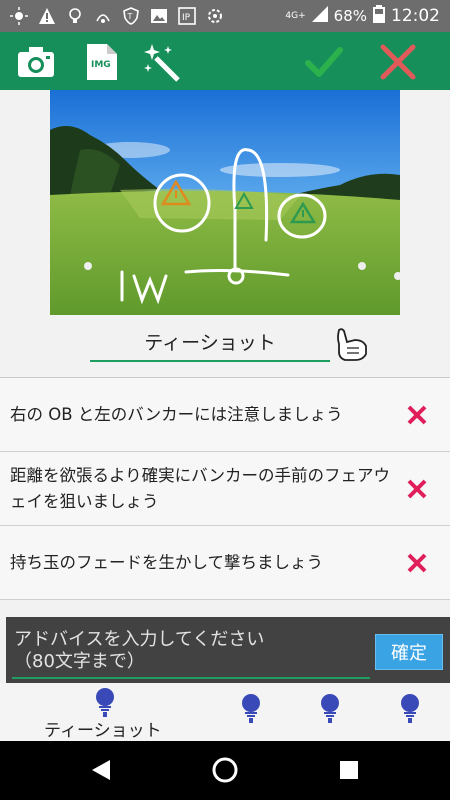  What do you see at coordinates (47, 16) in the screenshot?
I see `warning-icon` at bounding box center [47, 16].